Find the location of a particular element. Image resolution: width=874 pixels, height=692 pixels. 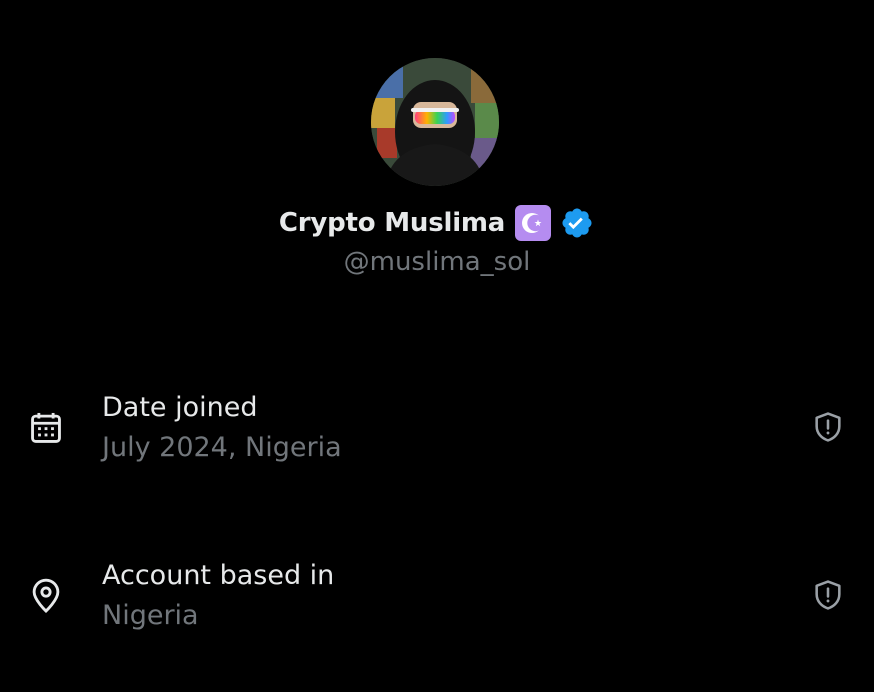

detail-row-account-based-in: Account based in Nigeria is located at coordinates (437, 605).